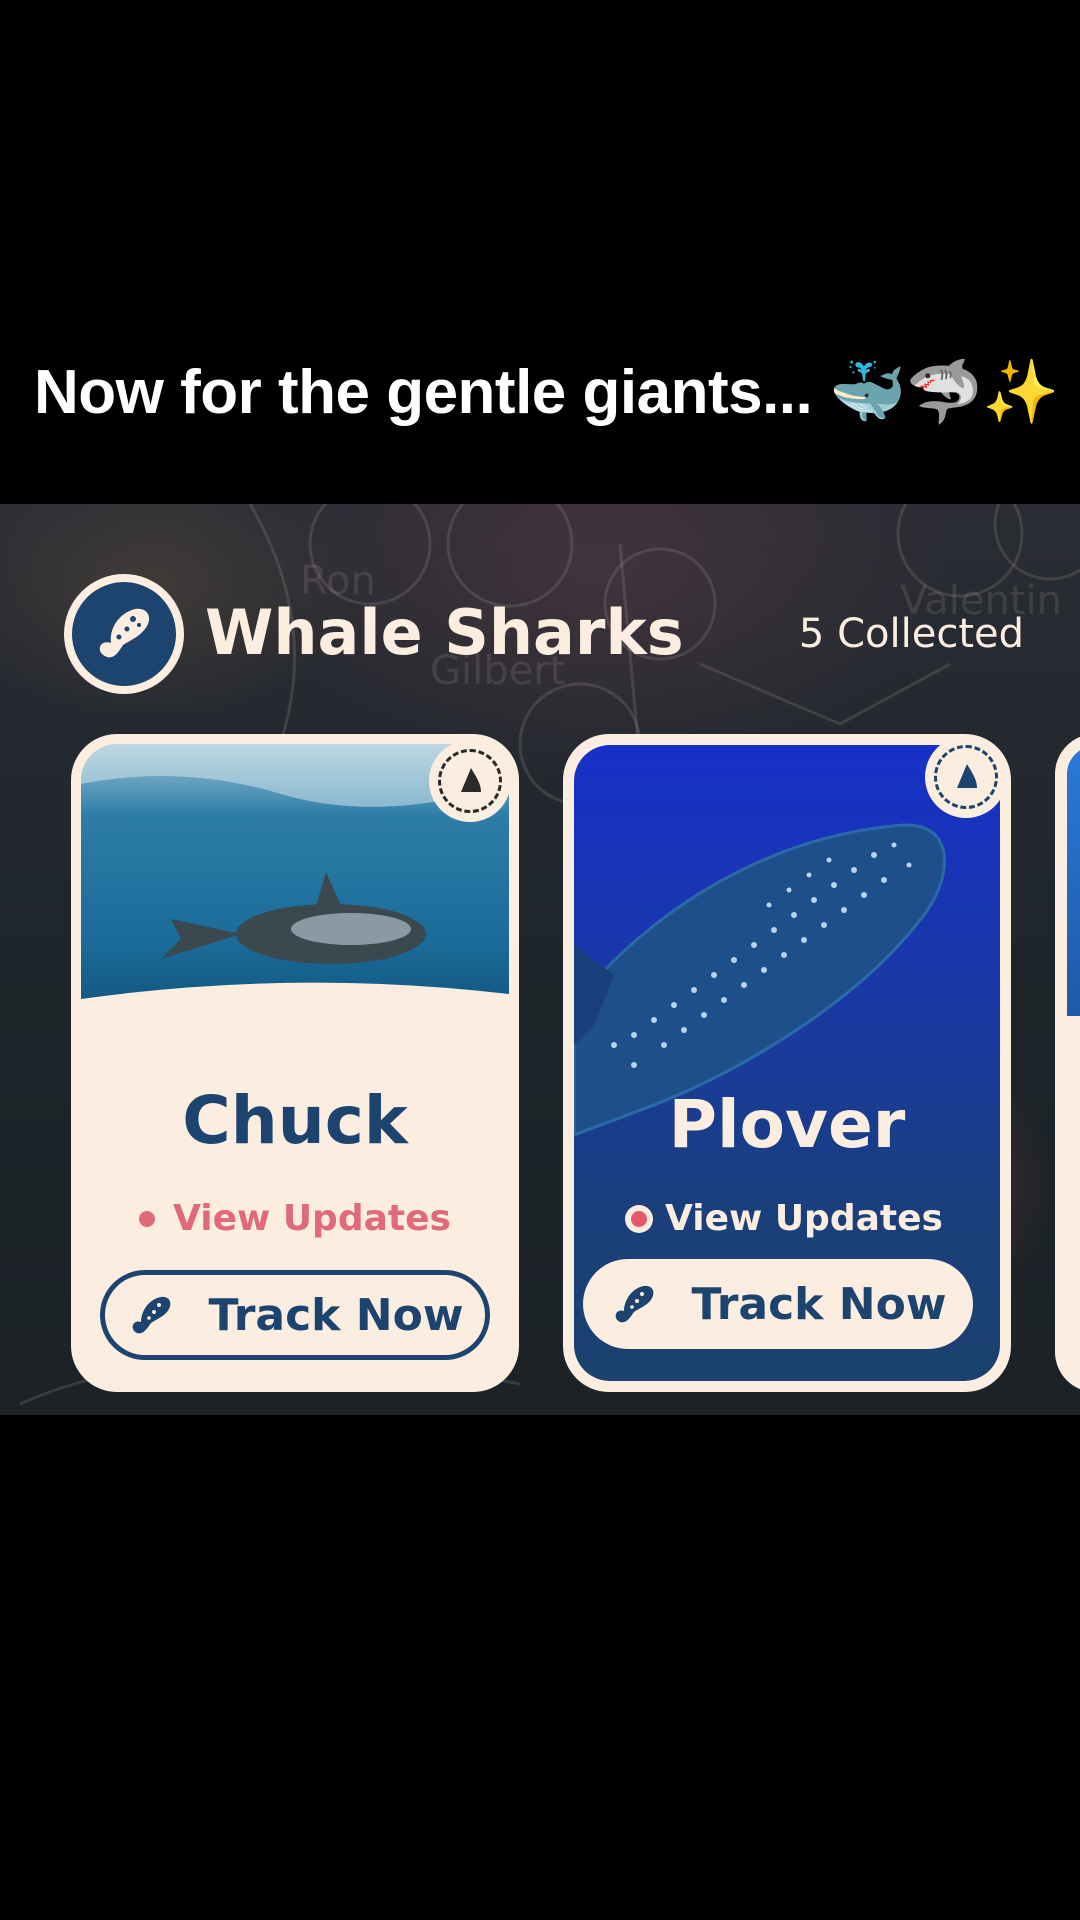 Image resolution: width=1080 pixels, height=1920 pixels. I want to click on shark-card-plover: Plover View Updates Track Now, so click(787, 1063).